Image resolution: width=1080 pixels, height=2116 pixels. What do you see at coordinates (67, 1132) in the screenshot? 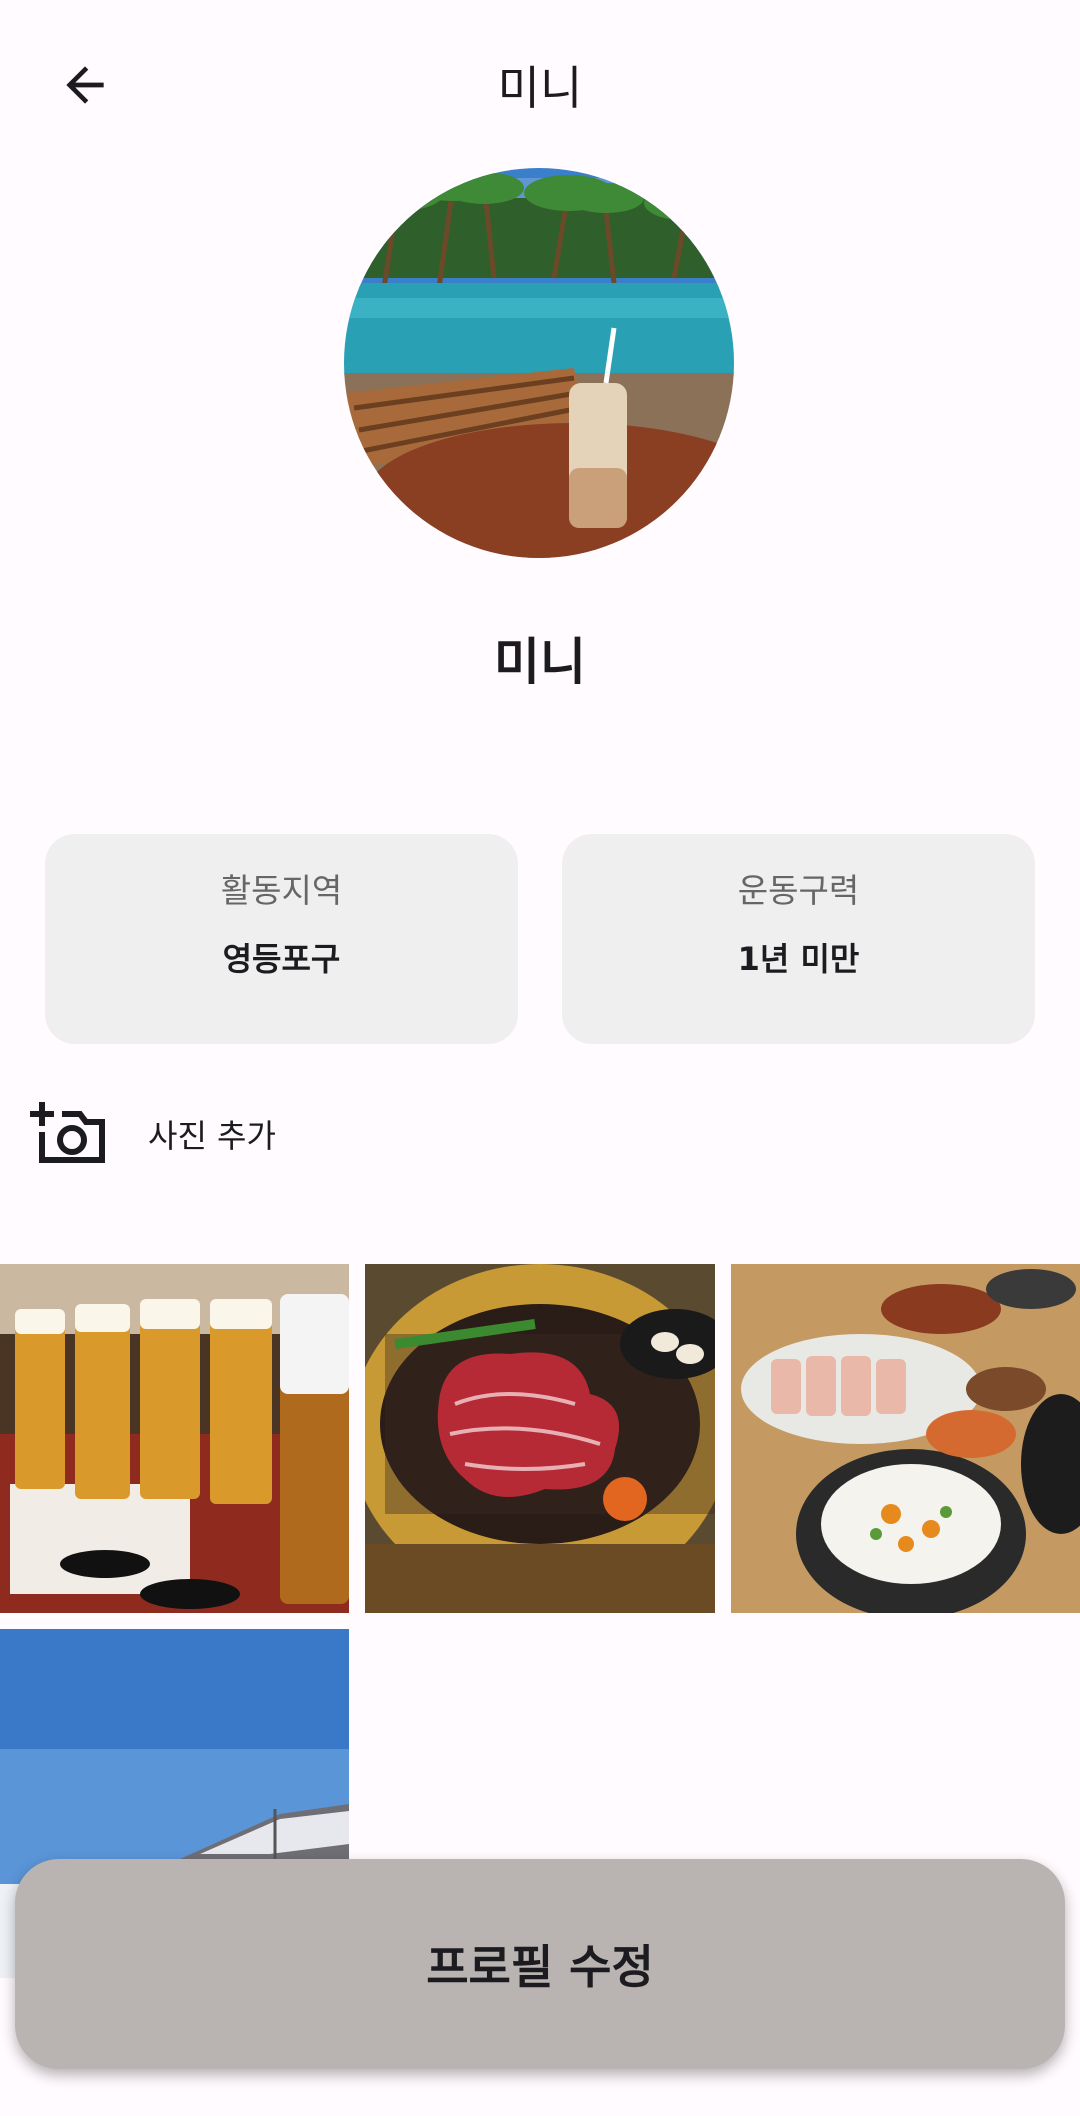
I see `add-camera-icon` at bounding box center [67, 1132].